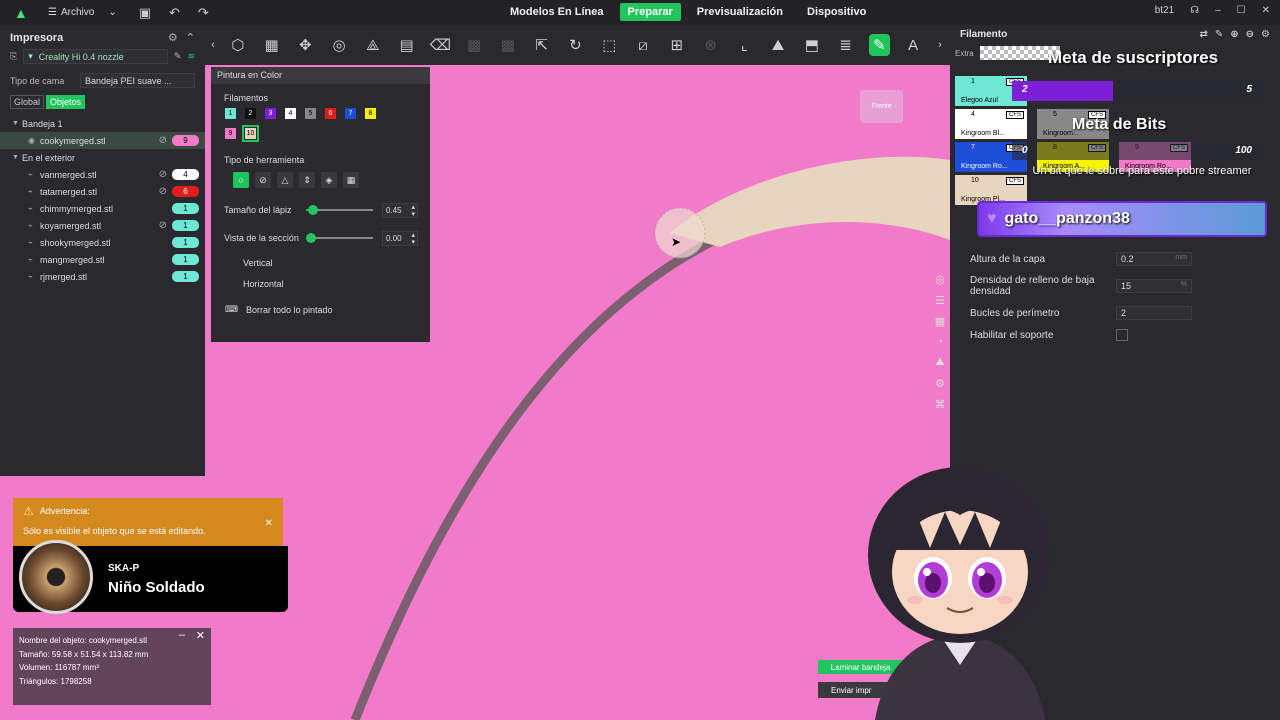  What do you see at coordinates (185, 140) in the screenshot?
I see `filament-badge: 9` at bounding box center [185, 140].